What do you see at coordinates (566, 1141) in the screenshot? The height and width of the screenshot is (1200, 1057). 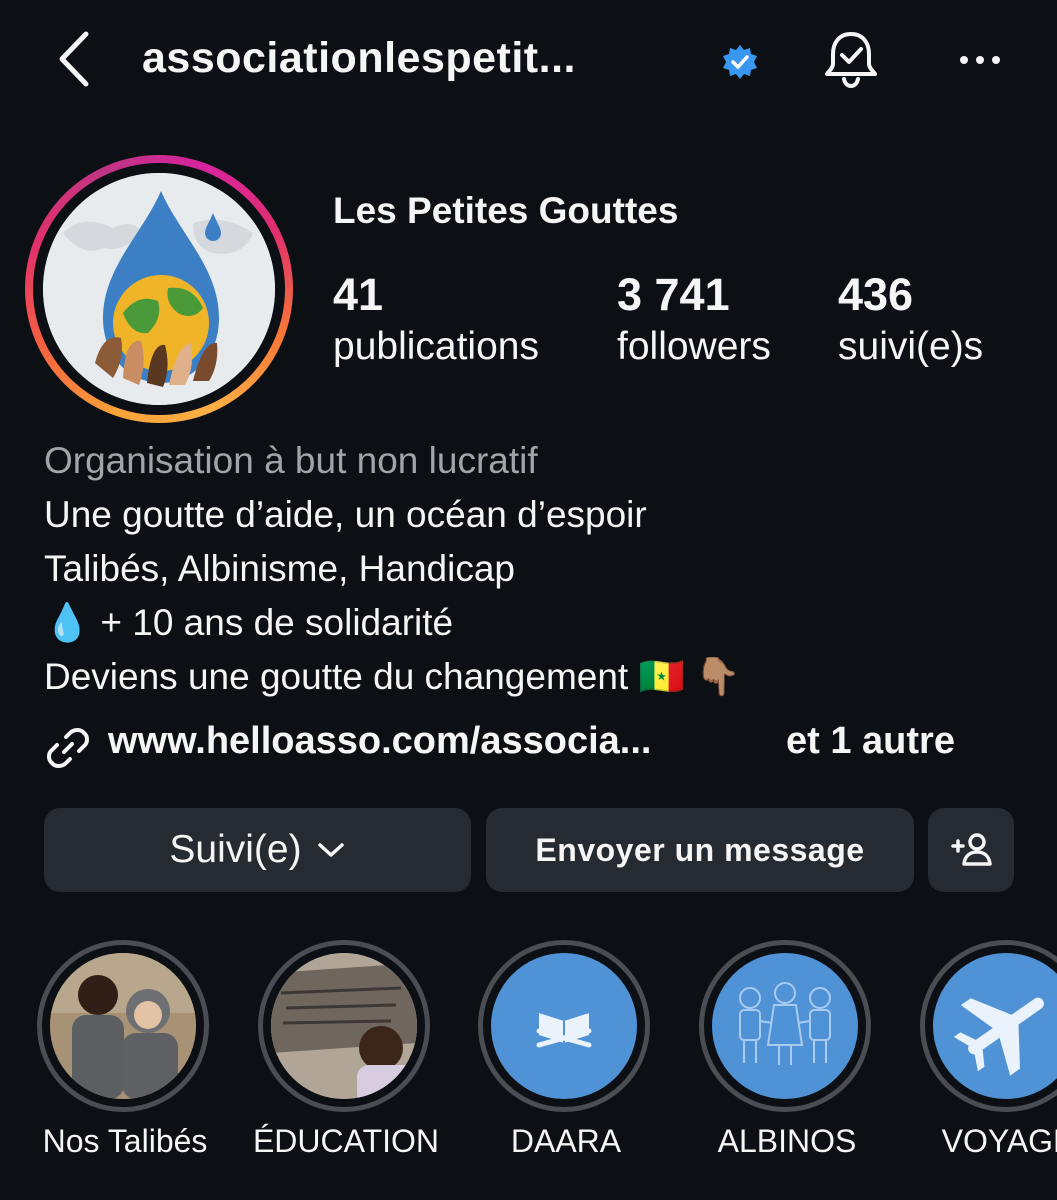 I see `highlight-label: DAARA` at bounding box center [566, 1141].